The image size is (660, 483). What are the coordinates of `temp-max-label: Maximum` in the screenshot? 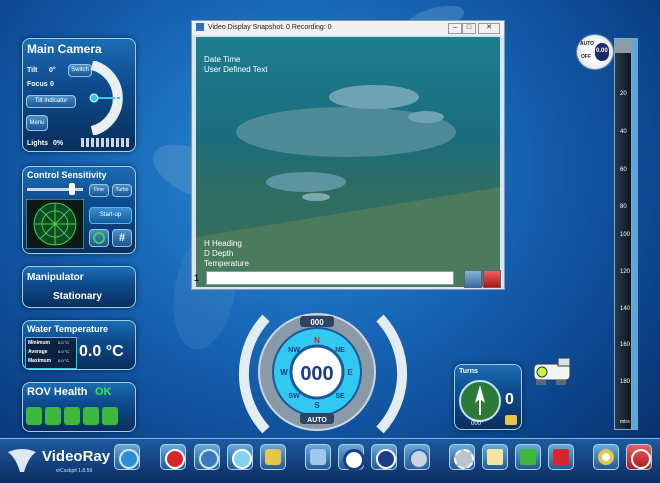 It's located at (40, 361).